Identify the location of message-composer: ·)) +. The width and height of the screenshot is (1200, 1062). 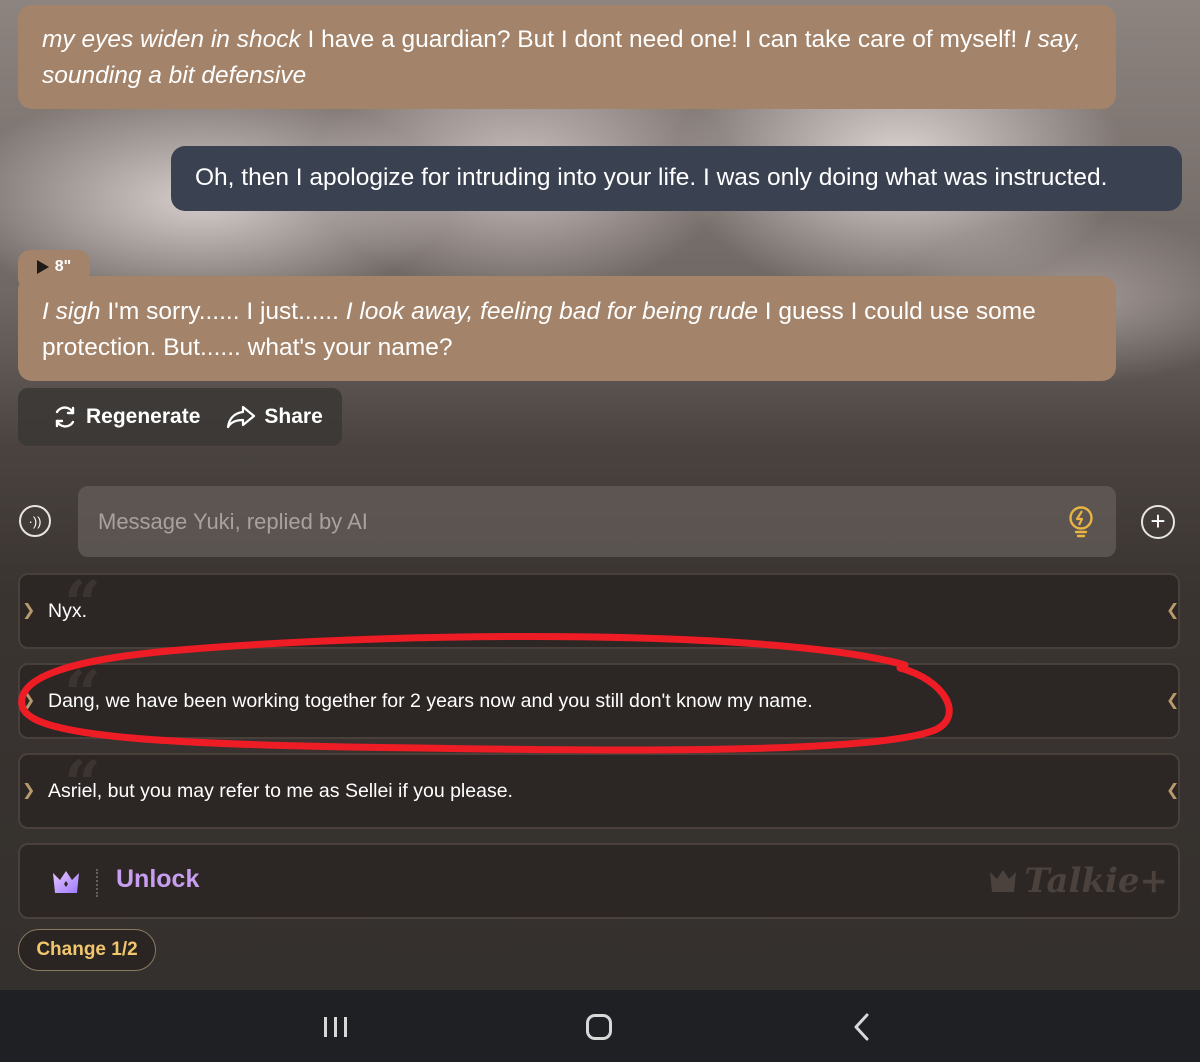
(600, 522).